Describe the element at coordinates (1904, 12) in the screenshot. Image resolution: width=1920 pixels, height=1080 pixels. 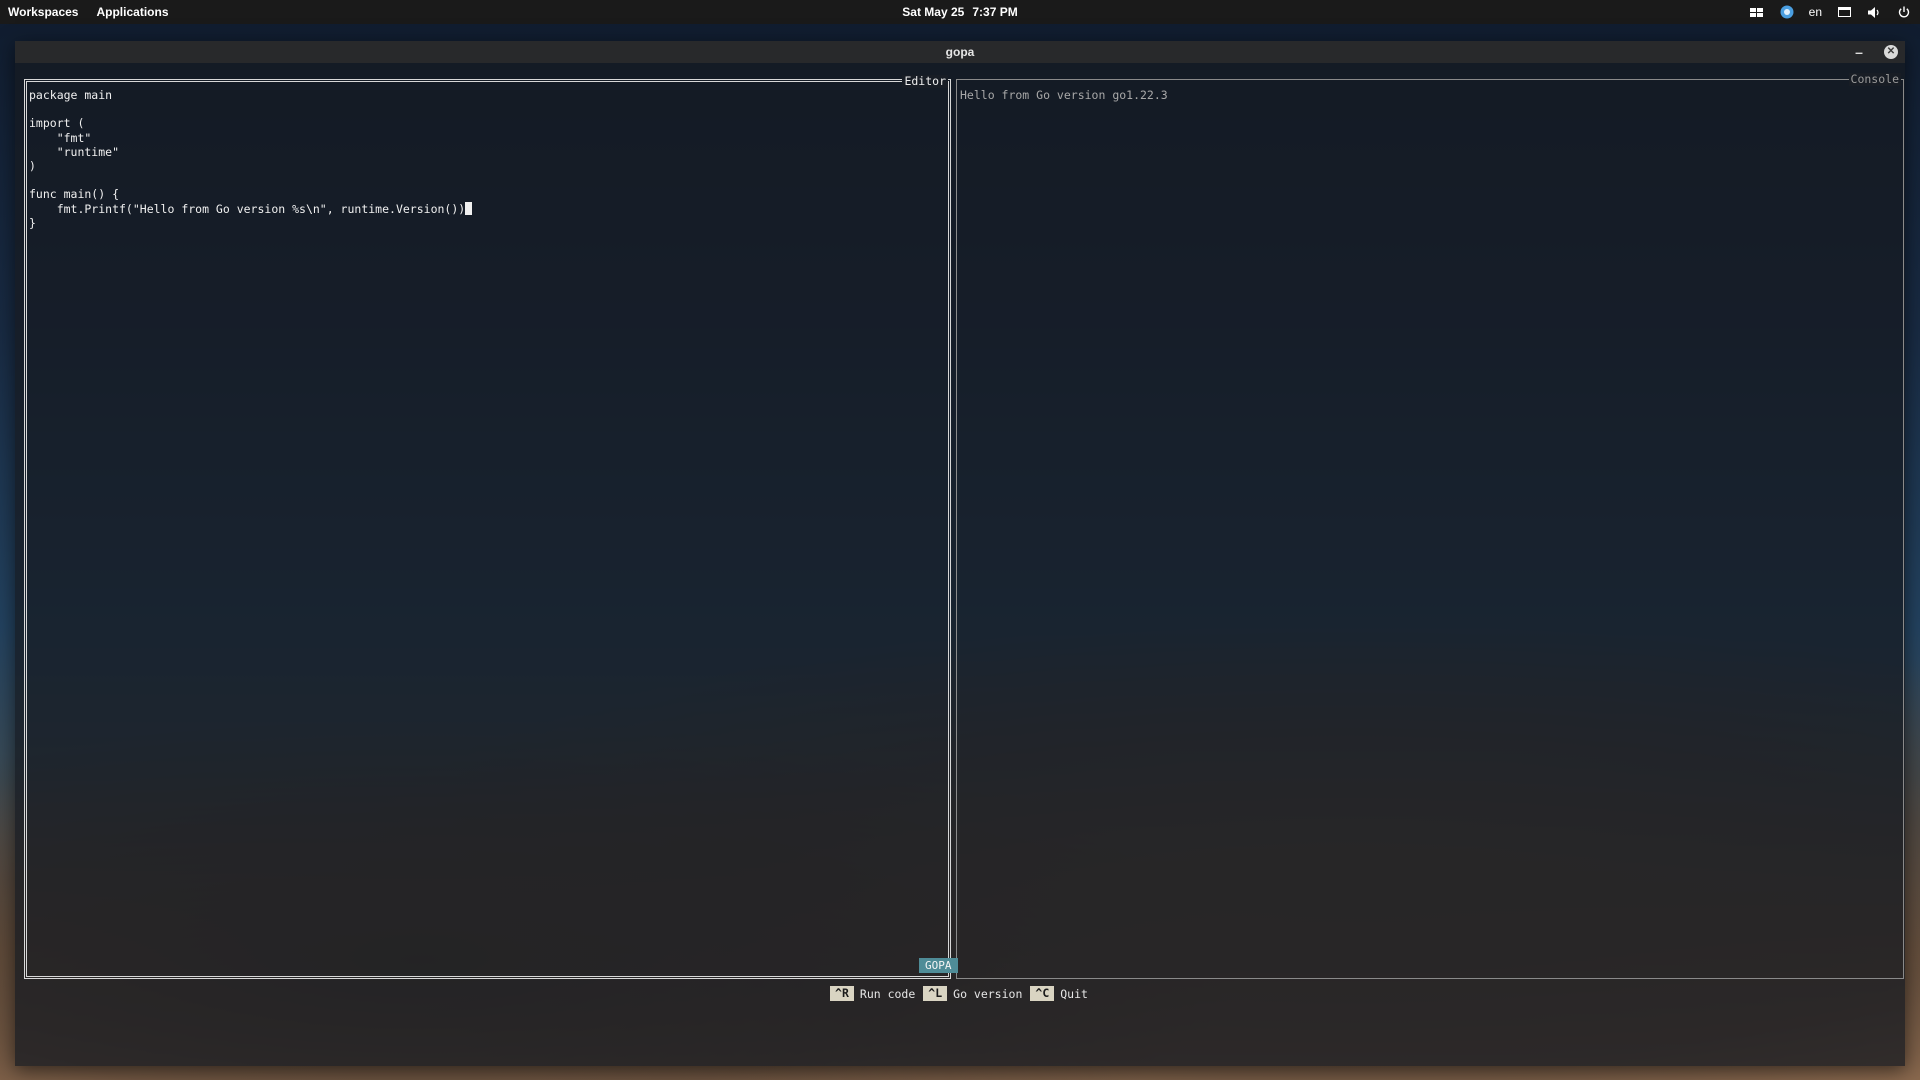
I see `power-icon` at that location.